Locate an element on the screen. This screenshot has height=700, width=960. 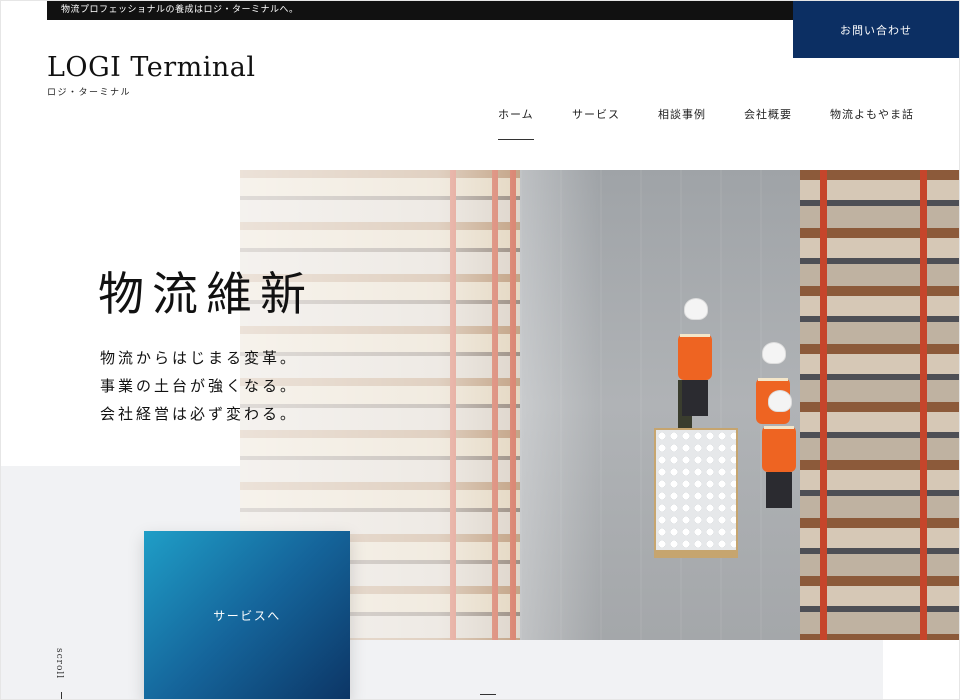
hero-title: 物流維新 is located at coordinates (206, 294).